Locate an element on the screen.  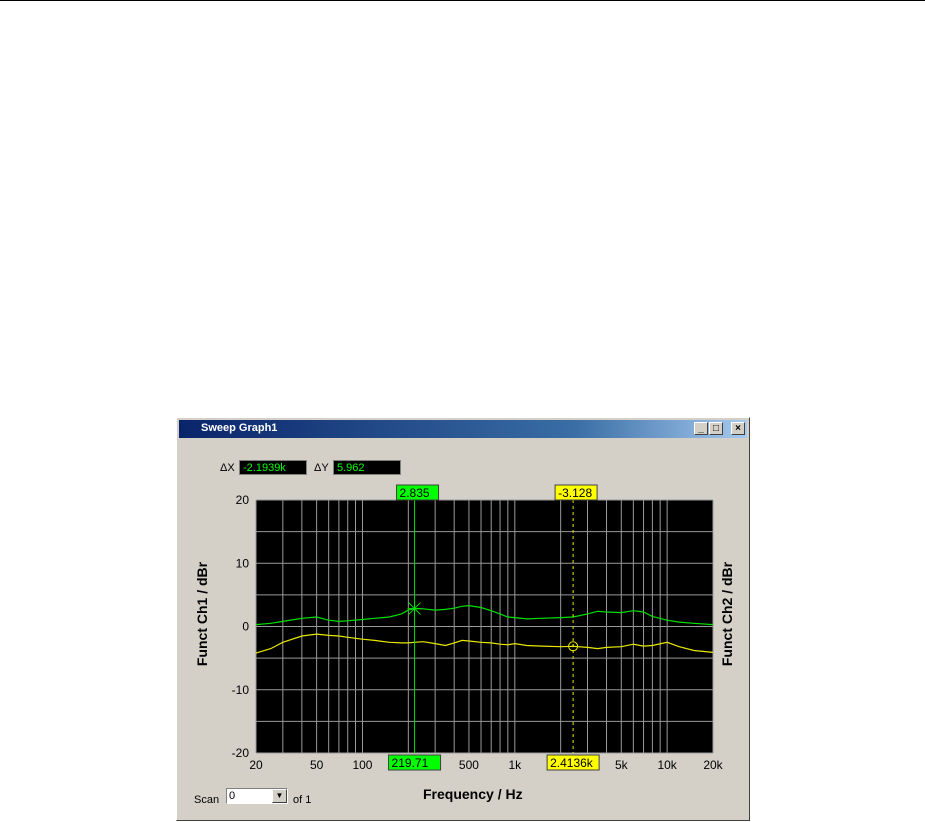
y-tick-label: 0 is located at coordinates (245, 627).